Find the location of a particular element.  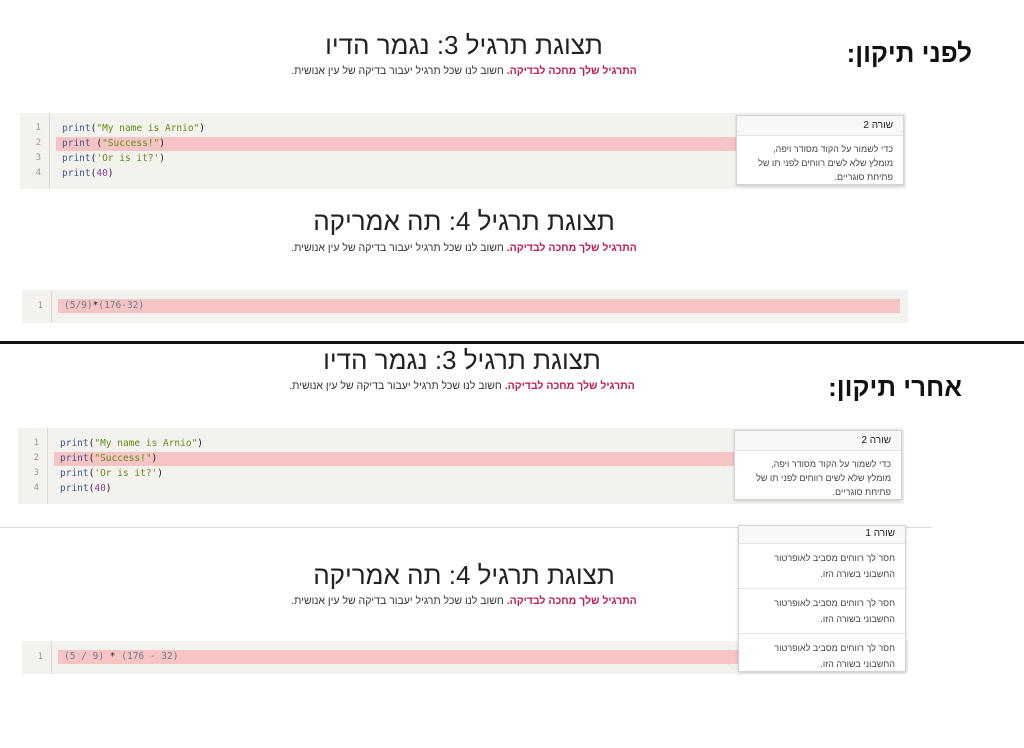

tooltip-line-header: שורה 1 is located at coordinates (822, 535).